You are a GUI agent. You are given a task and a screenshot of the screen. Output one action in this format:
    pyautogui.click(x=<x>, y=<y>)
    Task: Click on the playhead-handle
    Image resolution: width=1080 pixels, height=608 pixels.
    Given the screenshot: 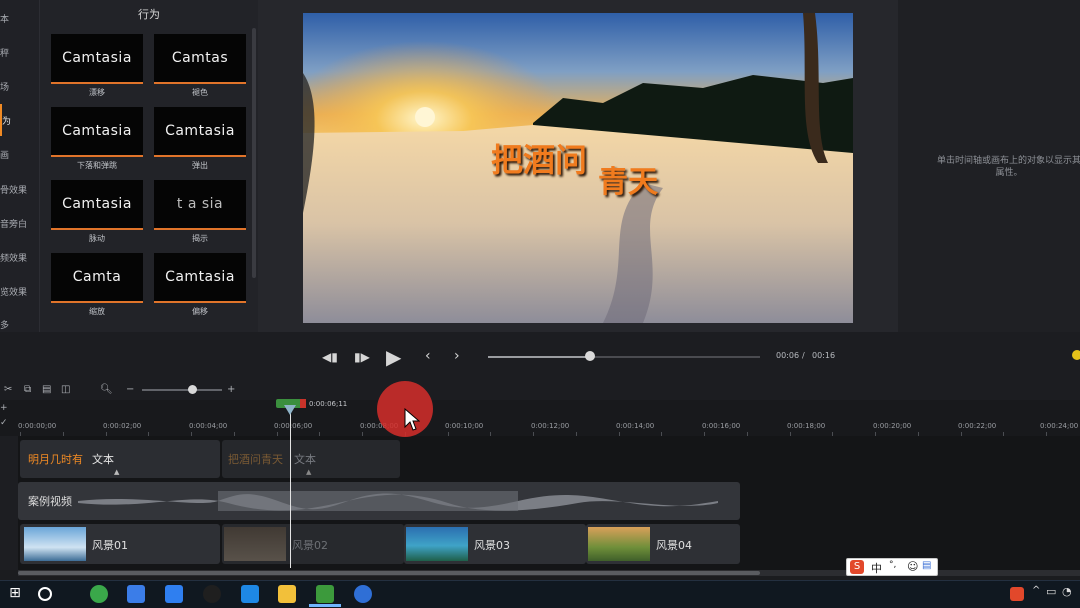 What is the action you would take?
    pyautogui.click(x=290, y=410)
    